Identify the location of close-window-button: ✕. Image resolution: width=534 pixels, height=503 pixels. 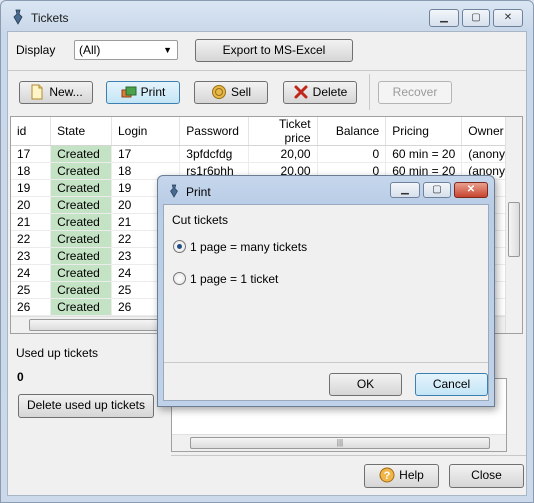
(508, 18).